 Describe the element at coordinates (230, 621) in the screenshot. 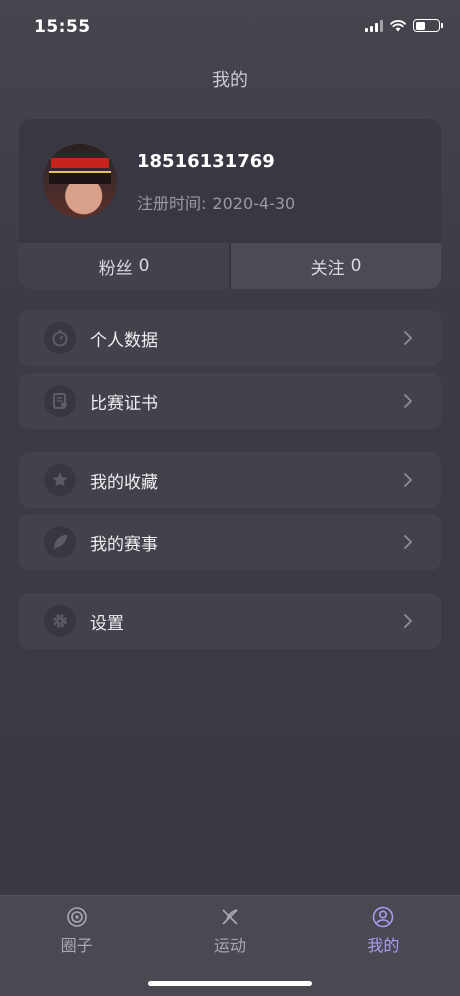

I see `menu-settings: 设置` at that location.